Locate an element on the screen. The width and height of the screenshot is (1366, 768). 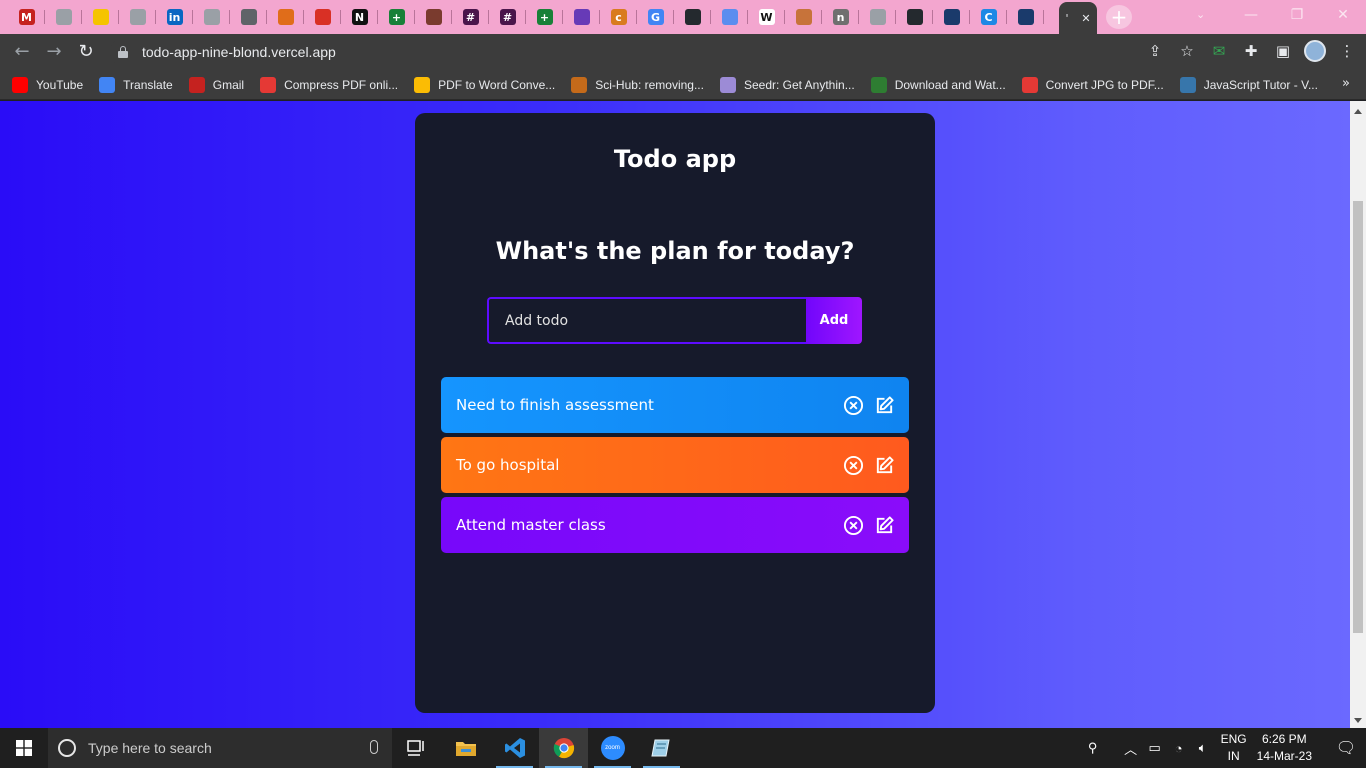
show-hidden-icons-chevron-icon: ︿ is located at coordinates (1131, 748).